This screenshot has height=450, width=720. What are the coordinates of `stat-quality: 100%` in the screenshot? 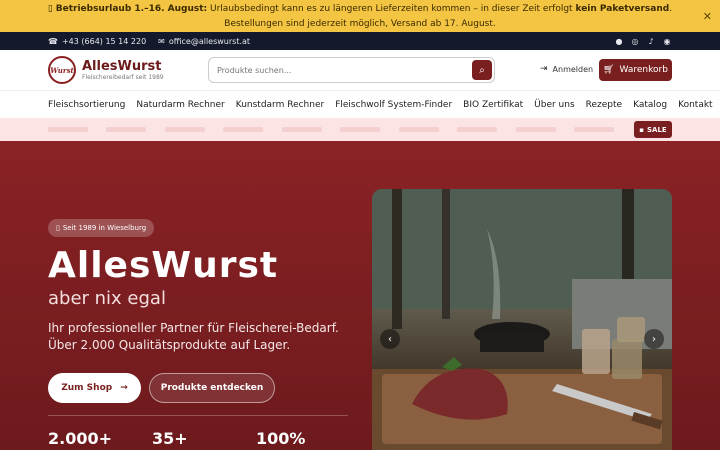 It's located at (281, 438).